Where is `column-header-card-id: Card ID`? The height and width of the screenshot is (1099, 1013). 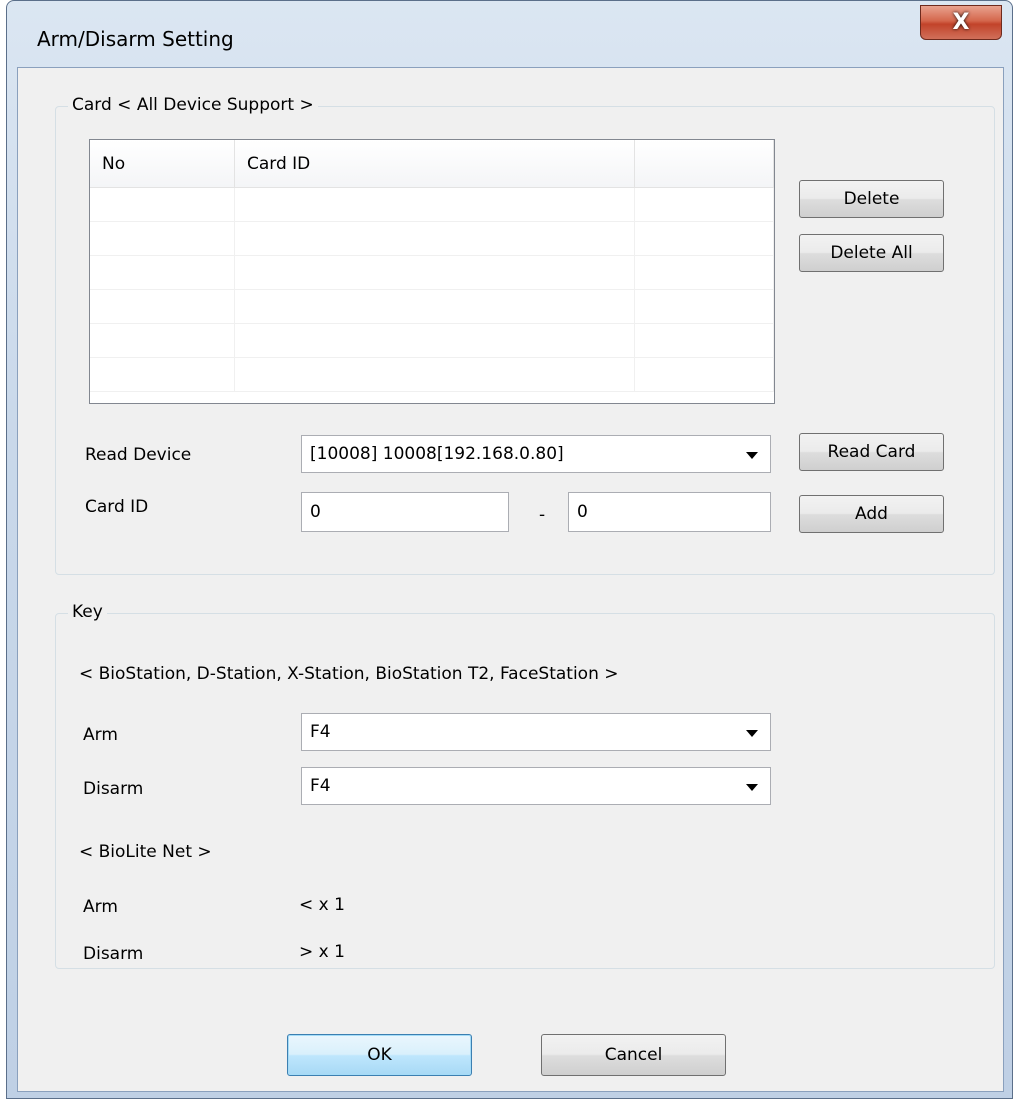 column-header-card-id: Card ID is located at coordinates (435, 163).